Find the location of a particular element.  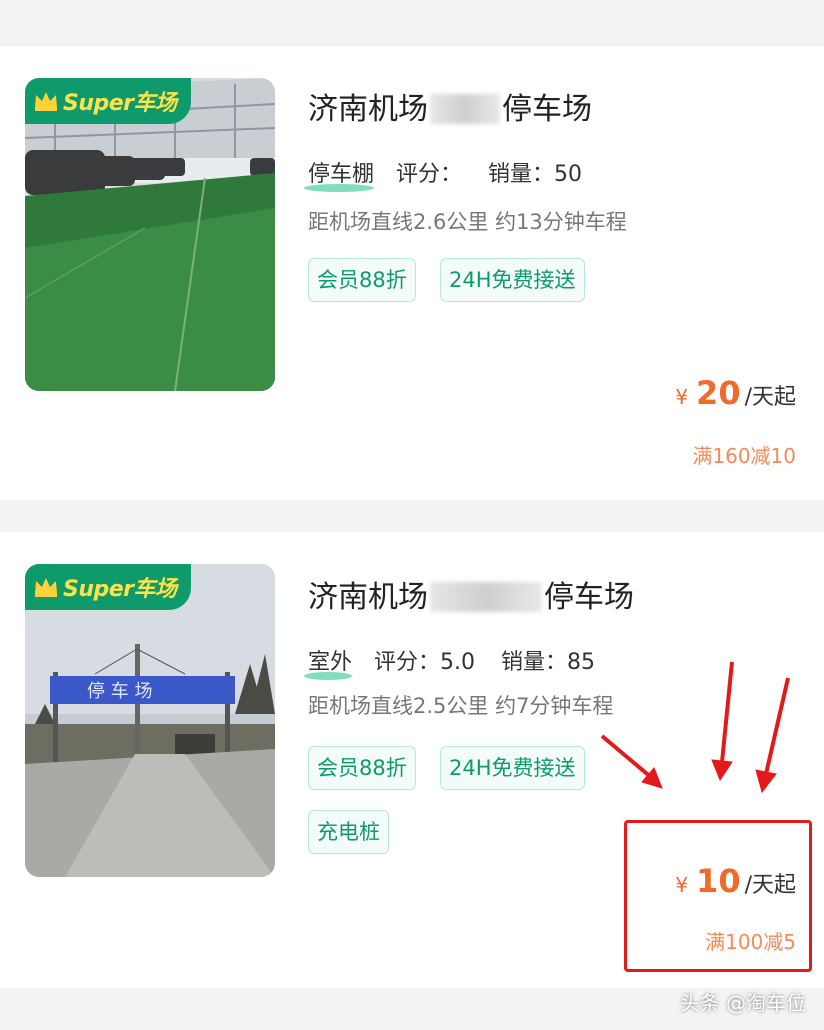

listing-meta: 停车棚 评分： 销量：50 is located at coordinates (456, 174).